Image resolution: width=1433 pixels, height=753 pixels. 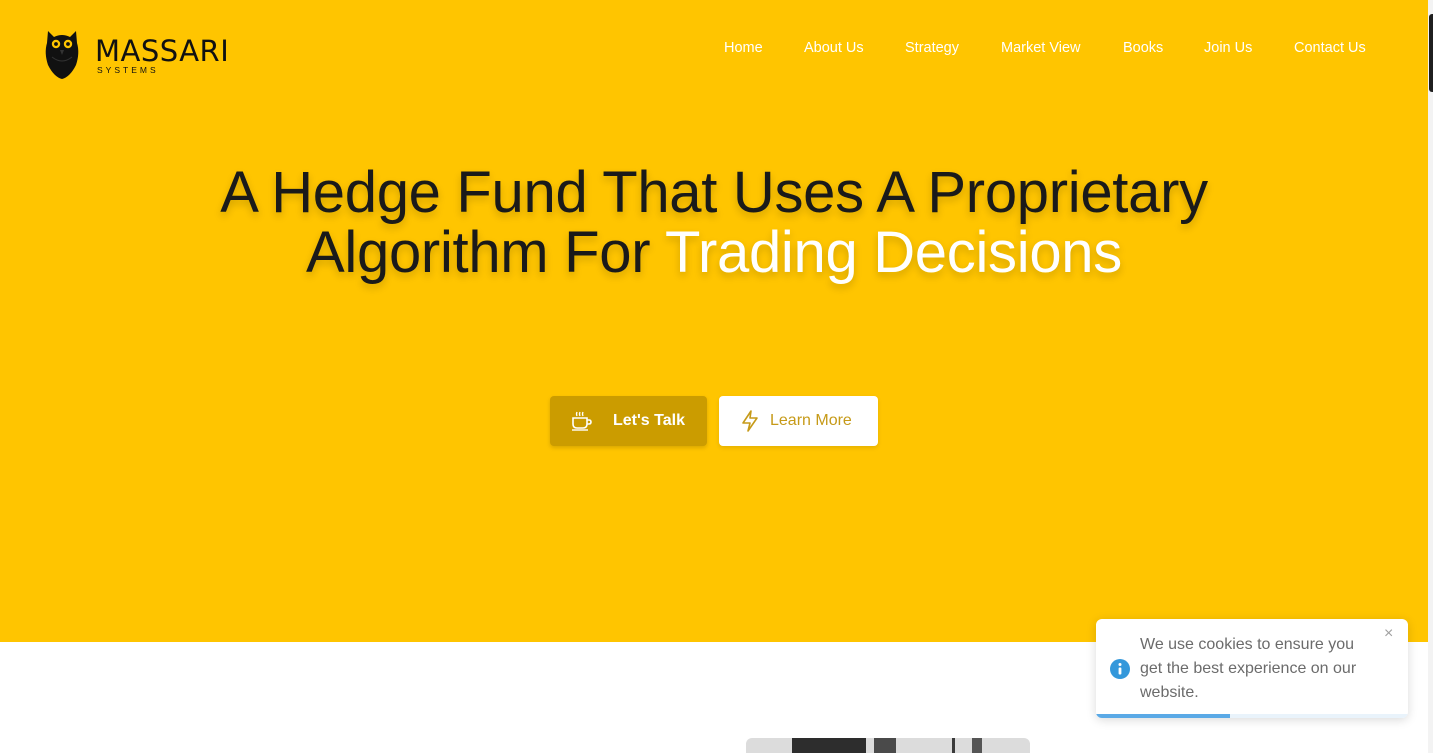 I want to click on headline-line-1: A Hedge Fund That Uses A Proprietary, so click(x=714, y=192).